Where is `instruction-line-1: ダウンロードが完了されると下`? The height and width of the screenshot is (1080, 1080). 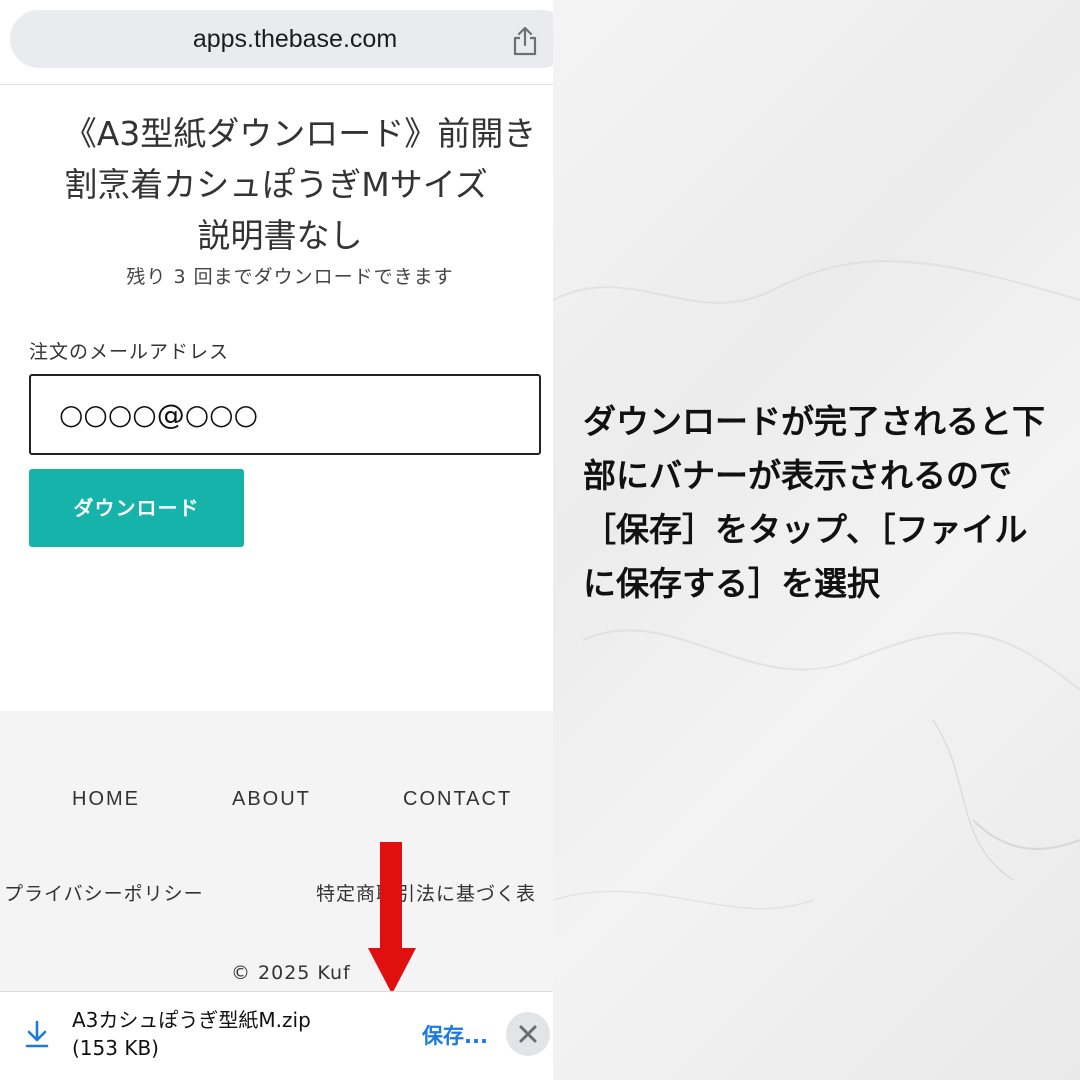
instruction-line-1: ダウンロードが完了されると下 is located at coordinates (814, 421).